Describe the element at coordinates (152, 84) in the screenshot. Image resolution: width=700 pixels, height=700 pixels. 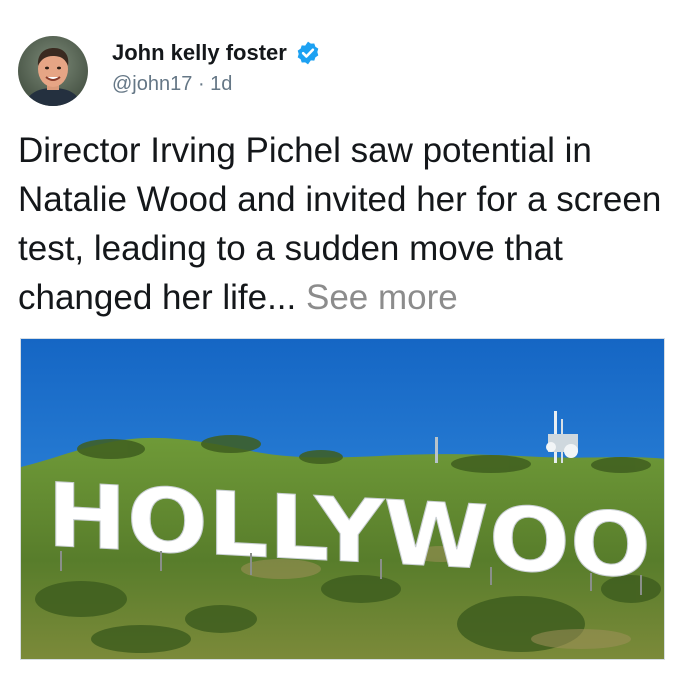
I see `author-handle: @john17` at that location.